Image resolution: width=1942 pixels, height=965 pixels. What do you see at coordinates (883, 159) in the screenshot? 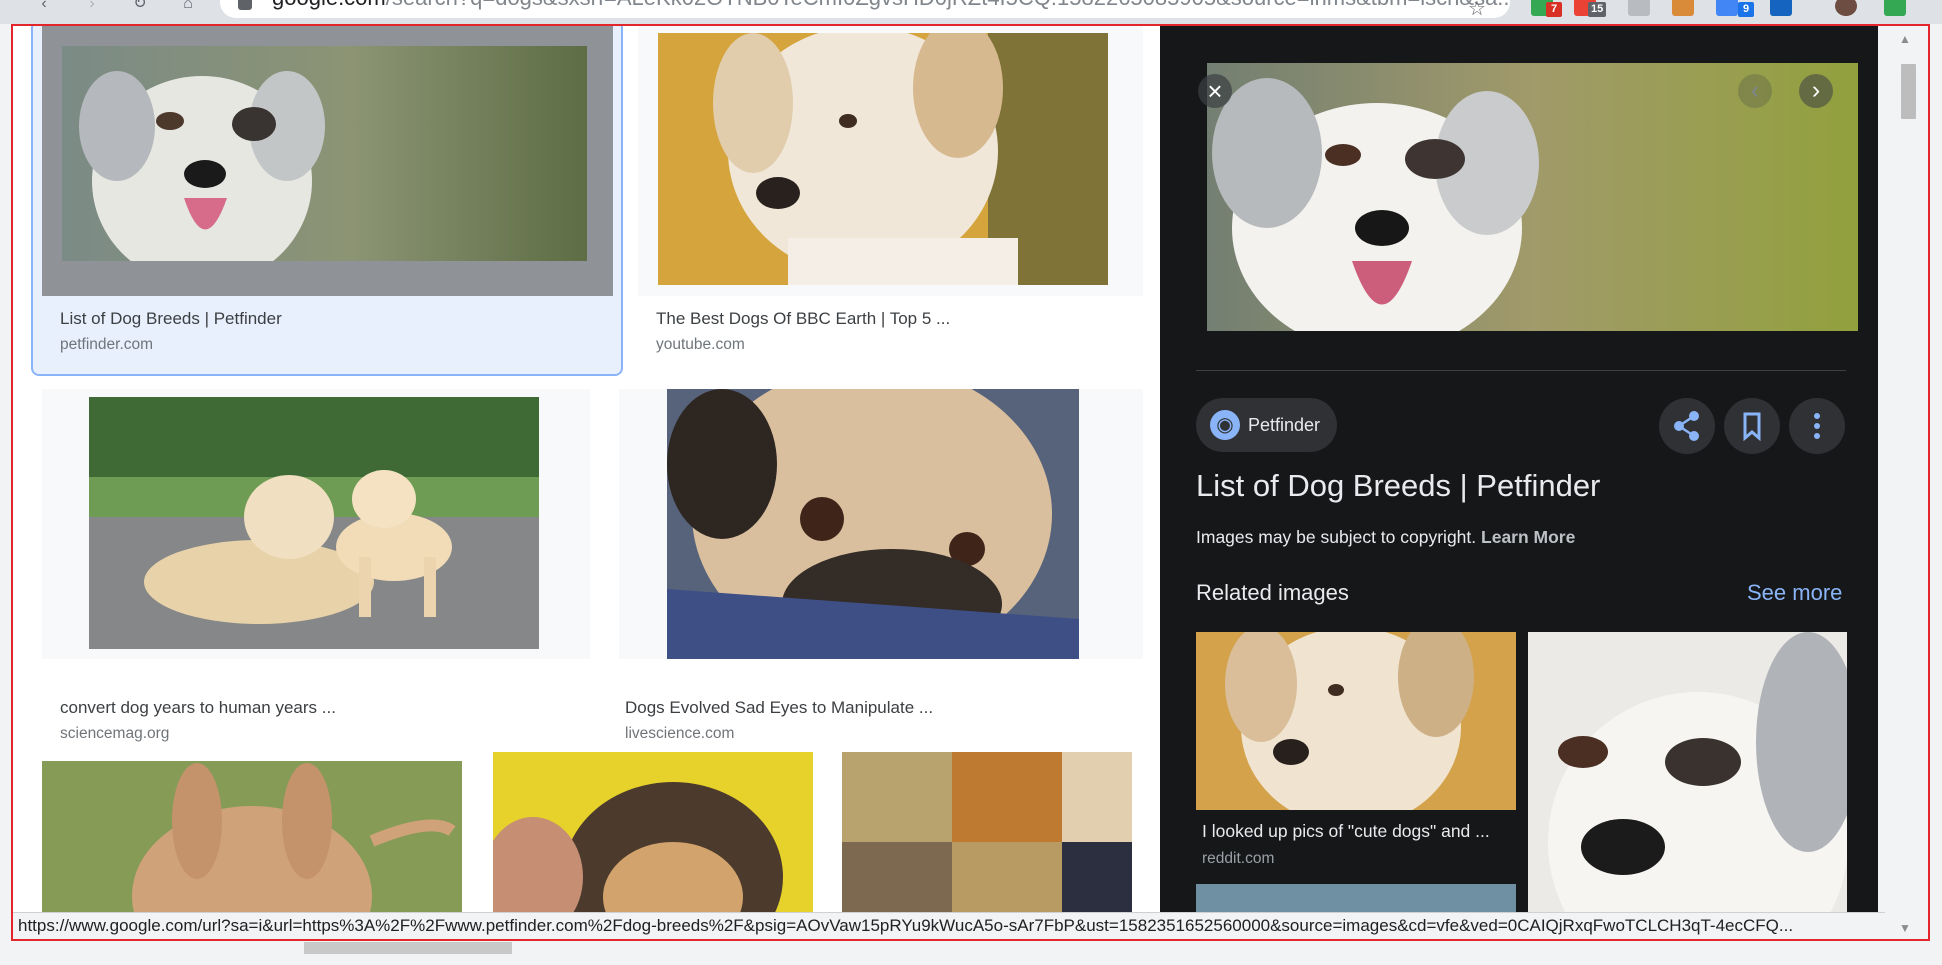
I see `puppy-thumbnail` at bounding box center [883, 159].